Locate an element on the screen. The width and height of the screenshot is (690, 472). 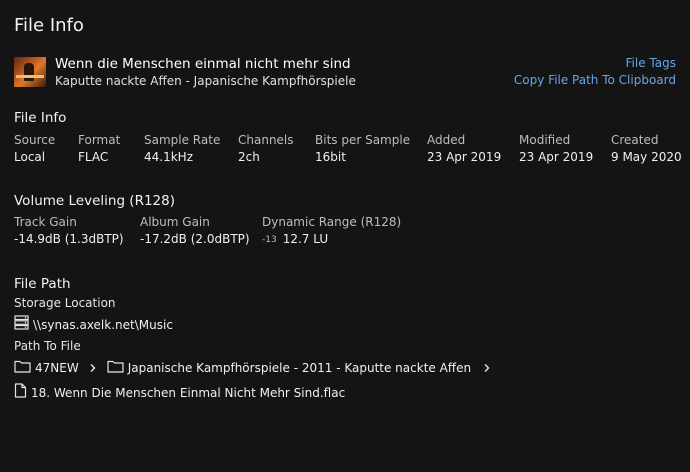
file-tags-link: File Tags is located at coordinates (651, 63).